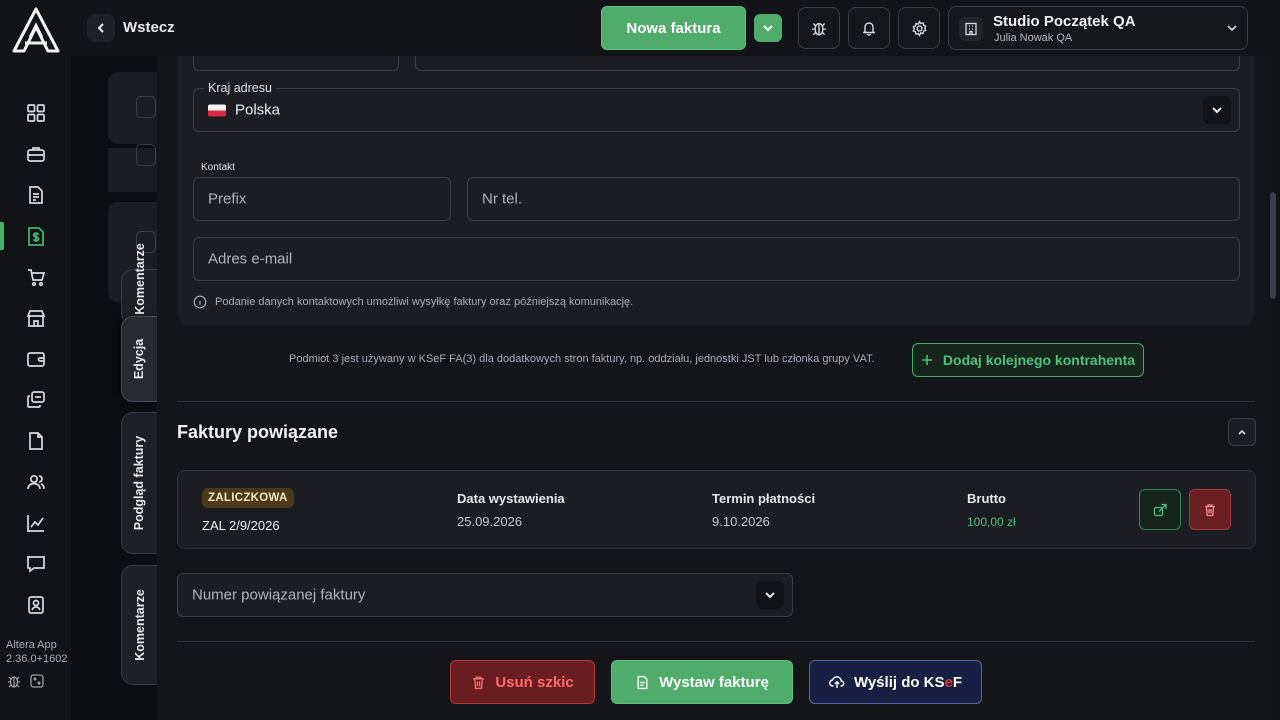  I want to click on sidebar-item-contractors, so click(35, 482).